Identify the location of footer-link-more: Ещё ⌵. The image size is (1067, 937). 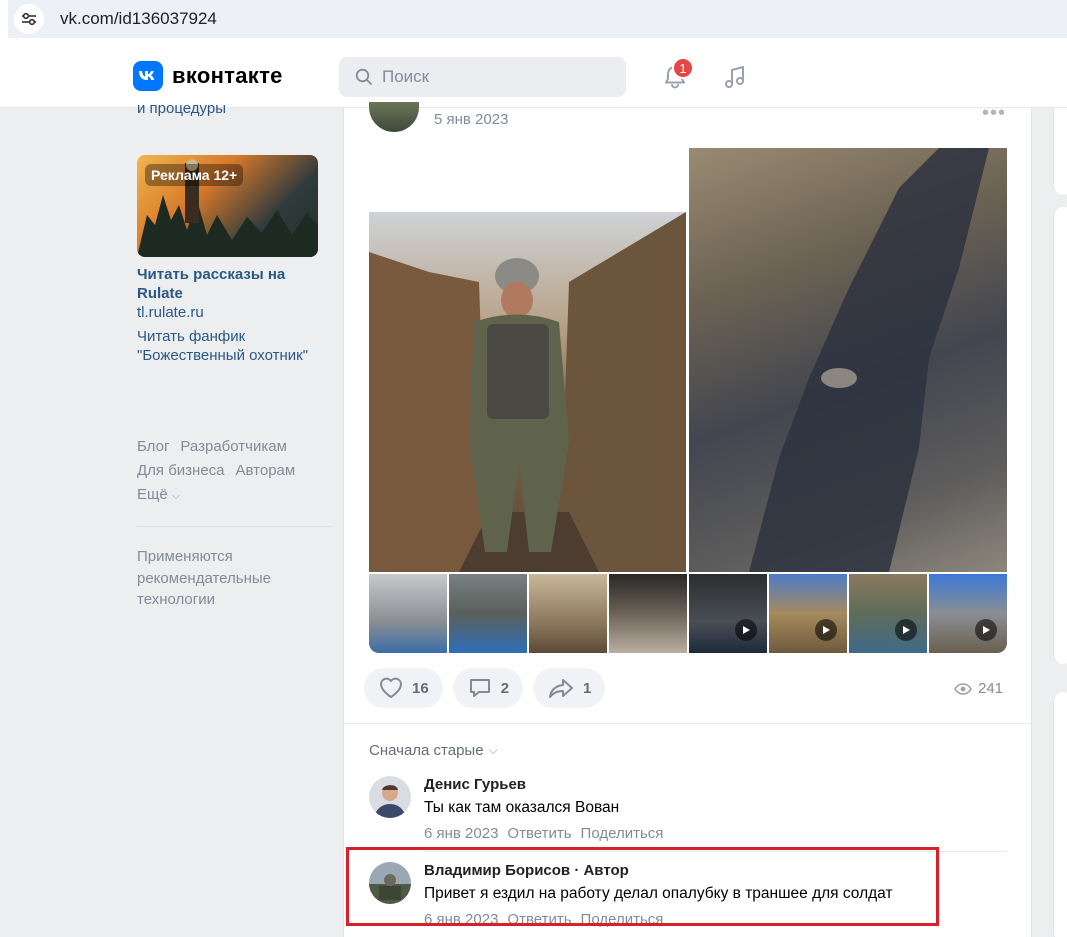
(164, 494).